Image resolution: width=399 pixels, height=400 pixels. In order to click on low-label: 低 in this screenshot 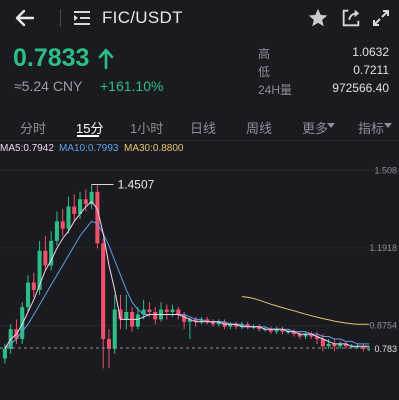, I will do `click(264, 72)`.